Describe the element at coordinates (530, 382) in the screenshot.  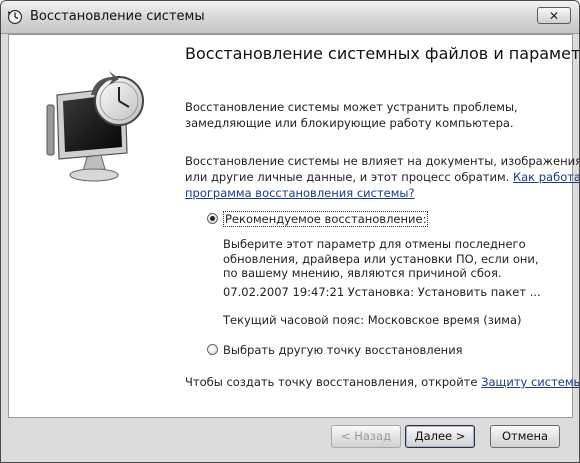
I see `system-protection-link: Защиту системы` at that location.